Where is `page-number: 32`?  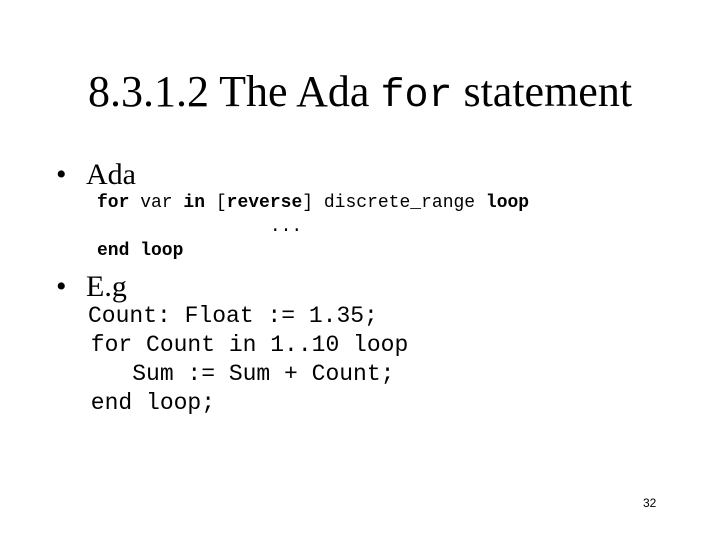 page-number: 32 is located at coordinates (650, 503).